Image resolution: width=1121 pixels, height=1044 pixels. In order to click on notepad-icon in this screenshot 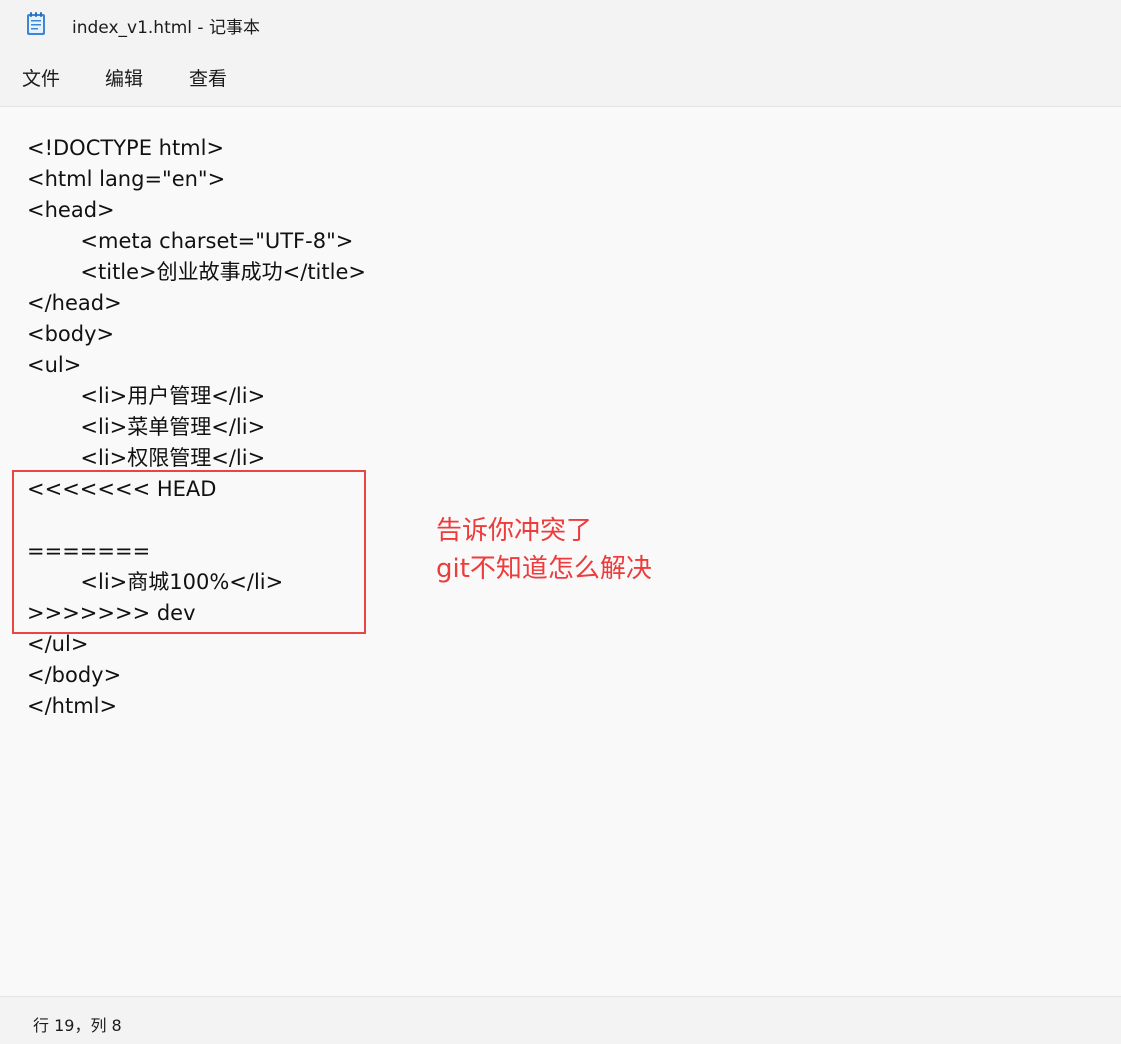, I will do `click(36, 23)`.